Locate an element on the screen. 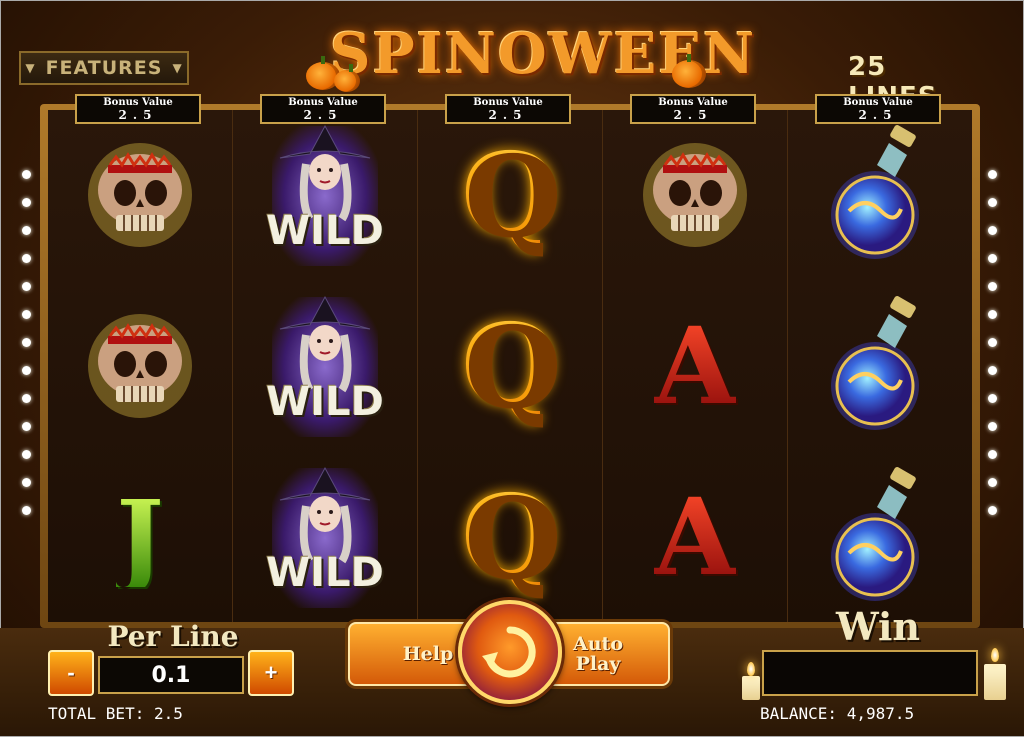  reel-1: J is located at coordinates (140, 366).